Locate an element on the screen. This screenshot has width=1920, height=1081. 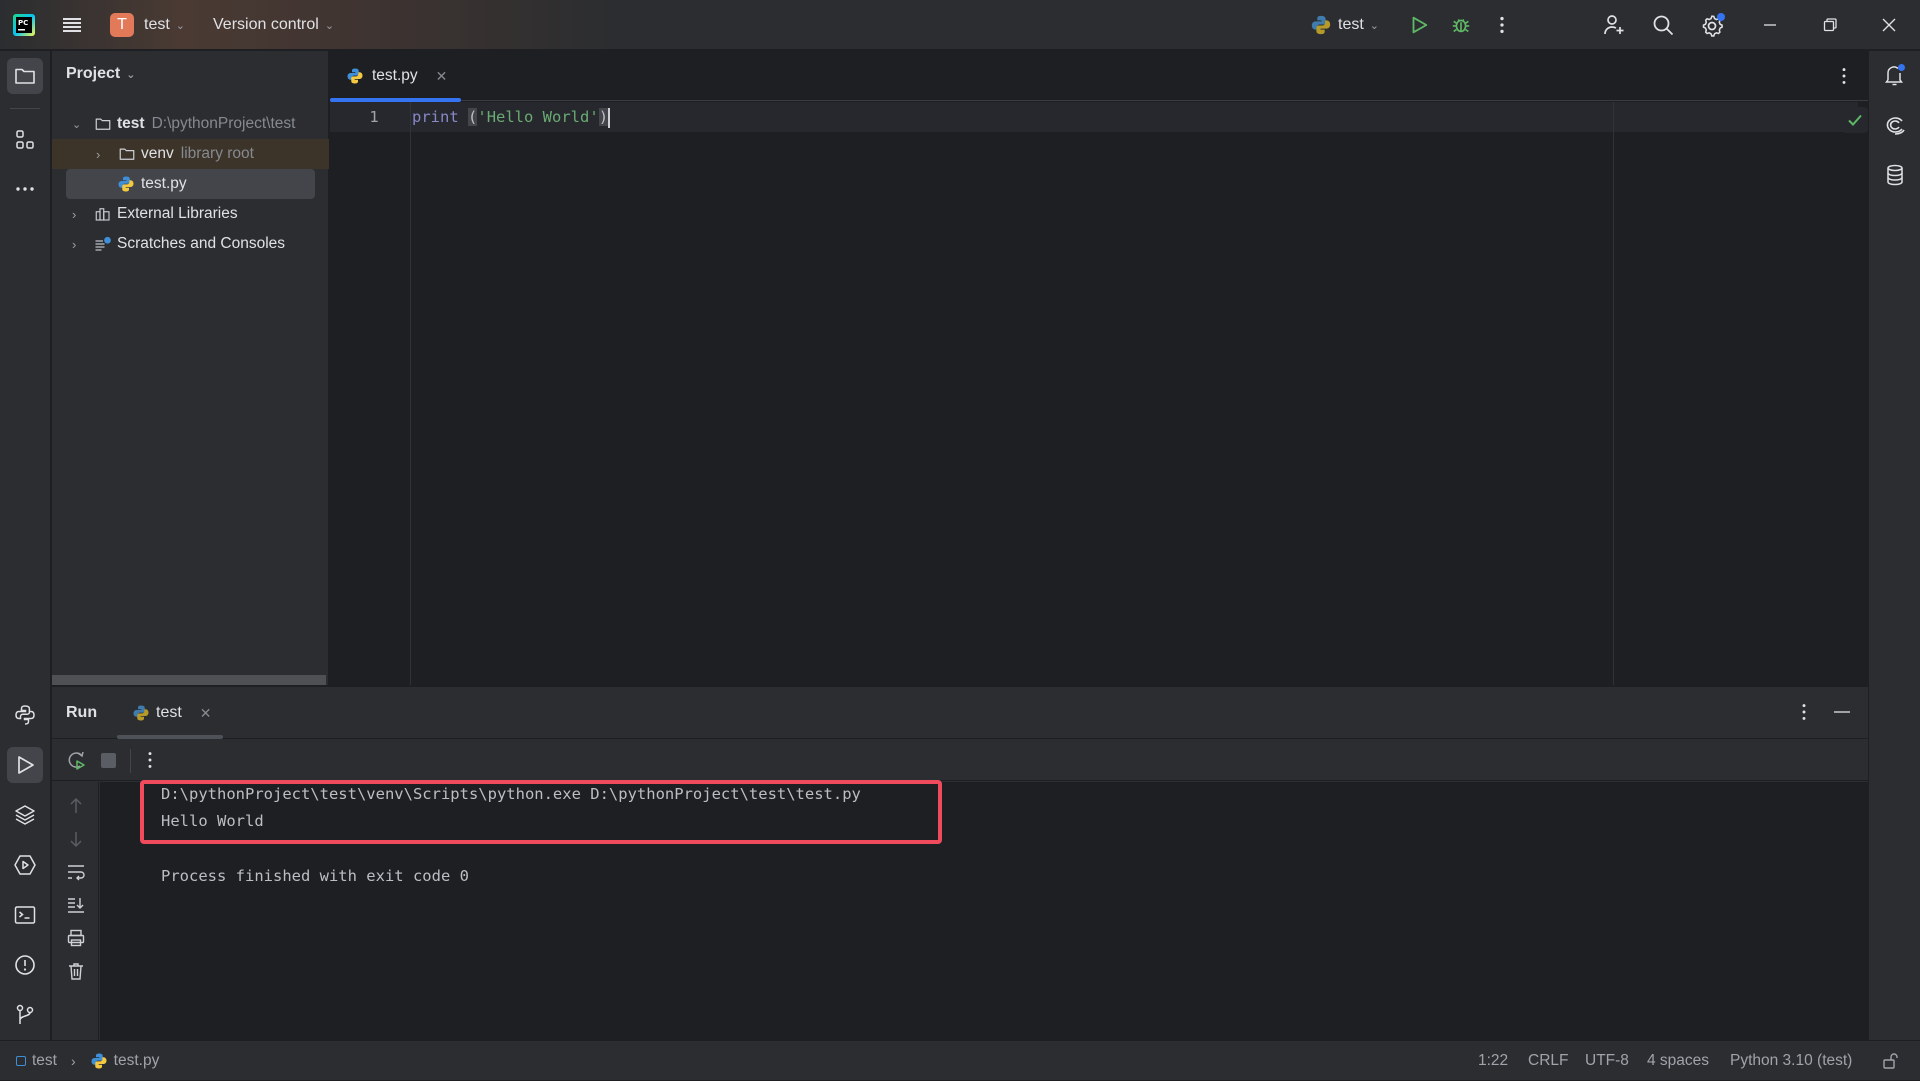
main-menu-button is located at coordinates (72, 25).